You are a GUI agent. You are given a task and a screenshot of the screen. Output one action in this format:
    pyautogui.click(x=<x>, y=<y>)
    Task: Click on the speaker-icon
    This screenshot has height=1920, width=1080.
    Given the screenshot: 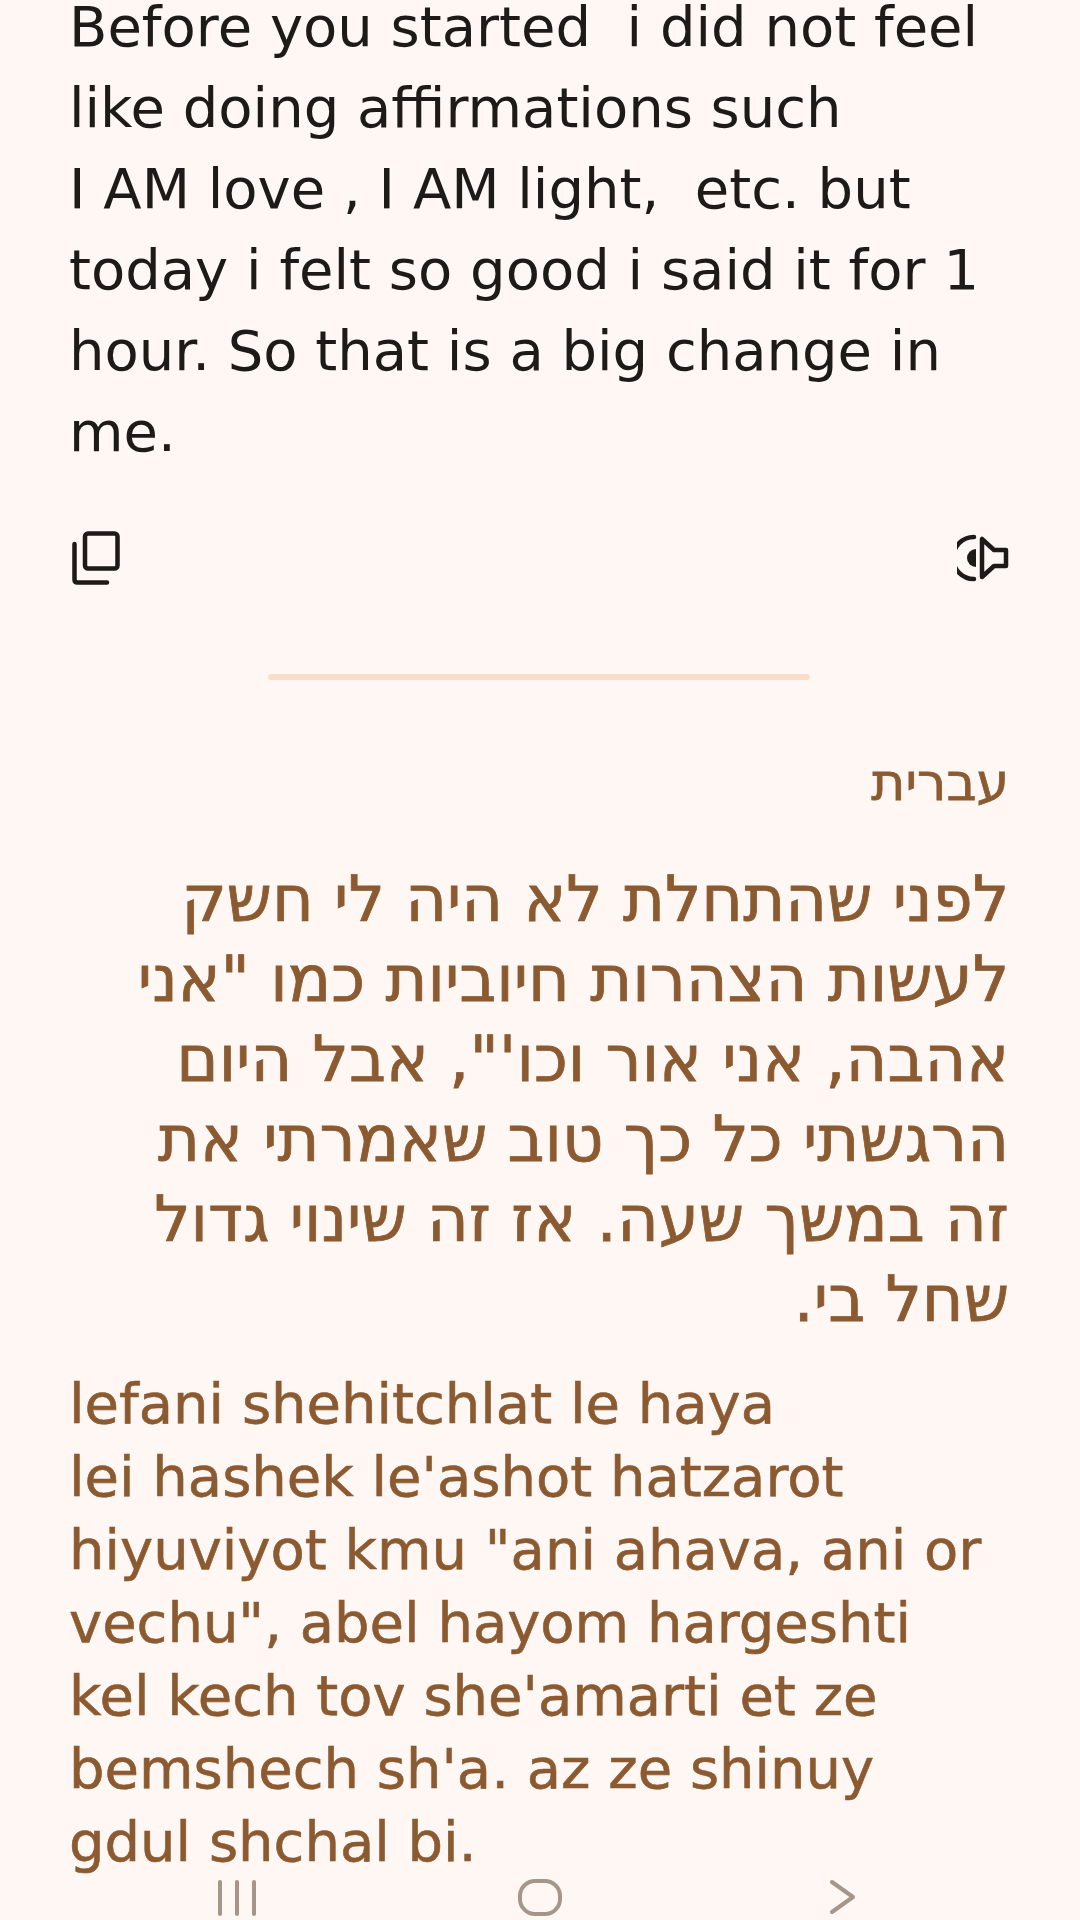 What is the action you would take?
    pyautogui.click(x=983, y=558)
    